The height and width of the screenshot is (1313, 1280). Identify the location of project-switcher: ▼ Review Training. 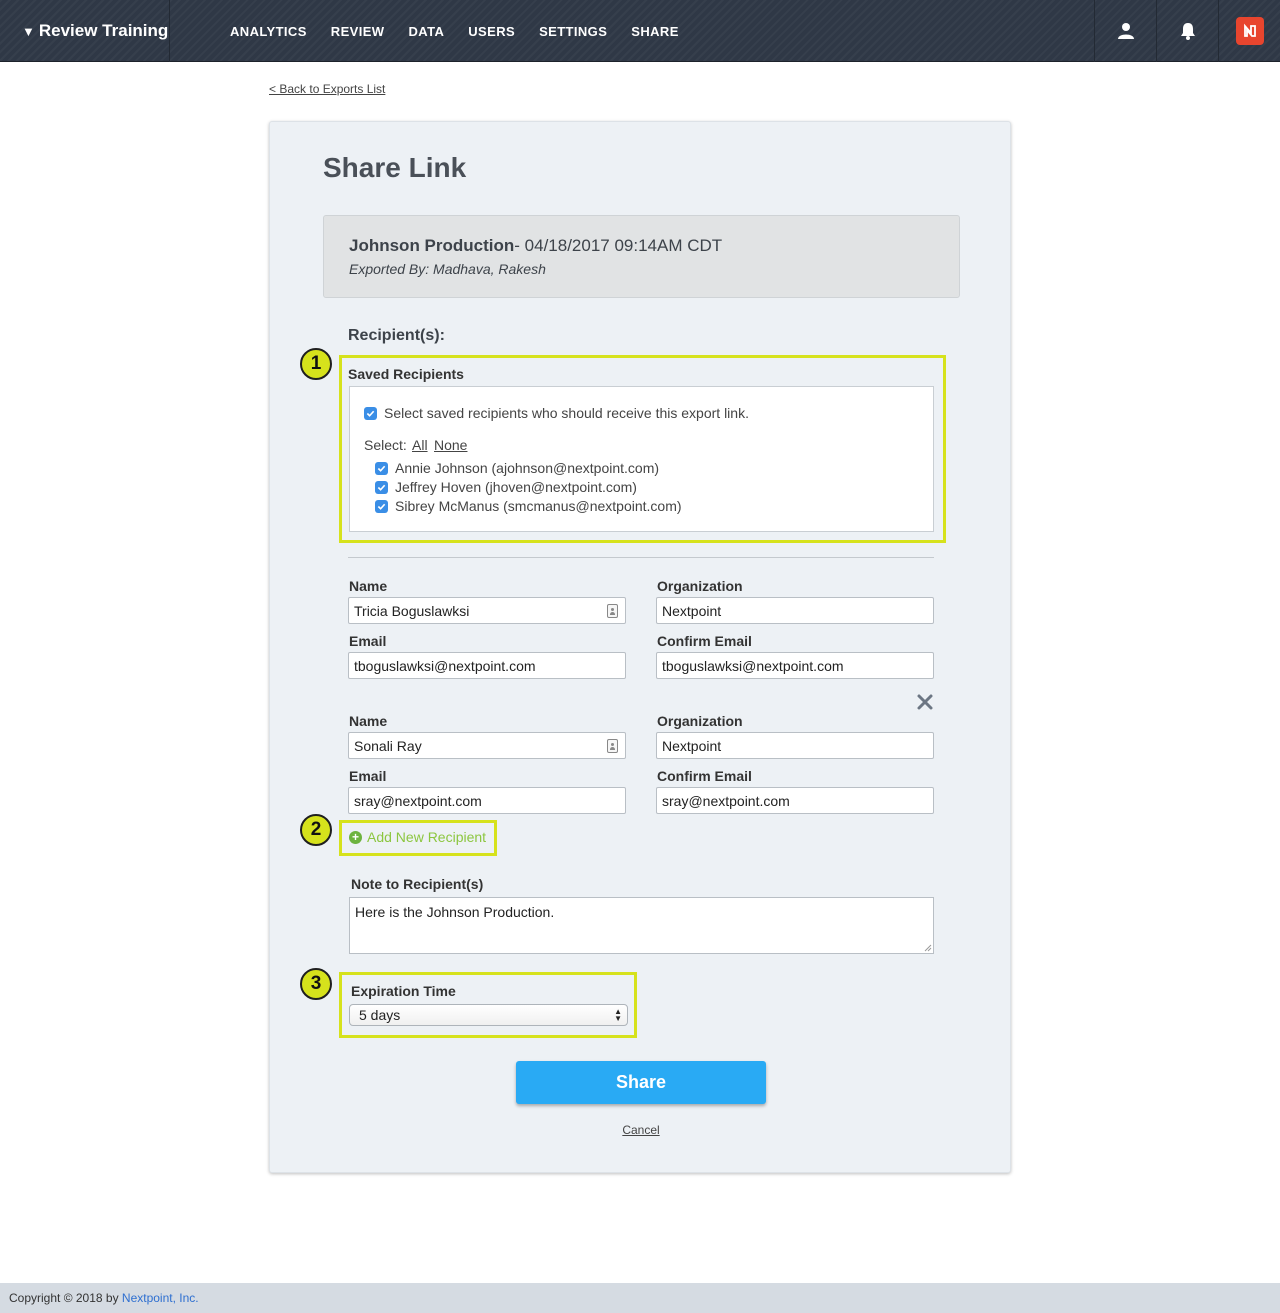
(85, 31).